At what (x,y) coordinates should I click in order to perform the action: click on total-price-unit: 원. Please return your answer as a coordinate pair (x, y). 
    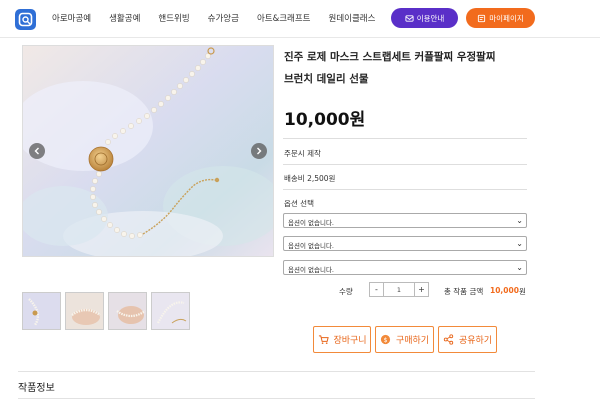
    Looking at the image, I should click on (522, 291).